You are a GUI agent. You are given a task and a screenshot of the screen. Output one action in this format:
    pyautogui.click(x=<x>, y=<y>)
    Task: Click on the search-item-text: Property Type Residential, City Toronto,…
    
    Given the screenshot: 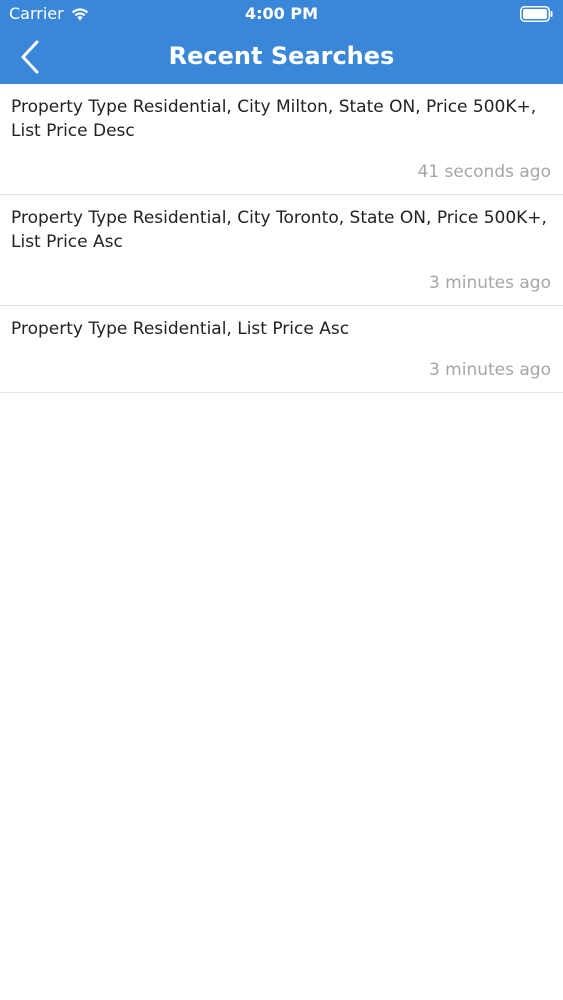 What is the action you would take?
    pyautogui.click(x=279, y=230)
    